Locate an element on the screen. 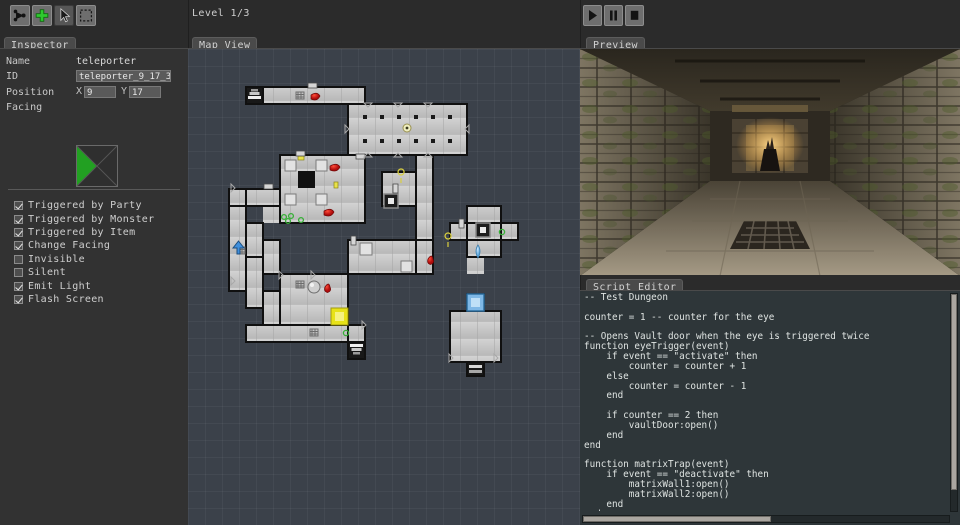 This screenshot has width=960, height=525. tool-palette is located at coordinates (94, 16).